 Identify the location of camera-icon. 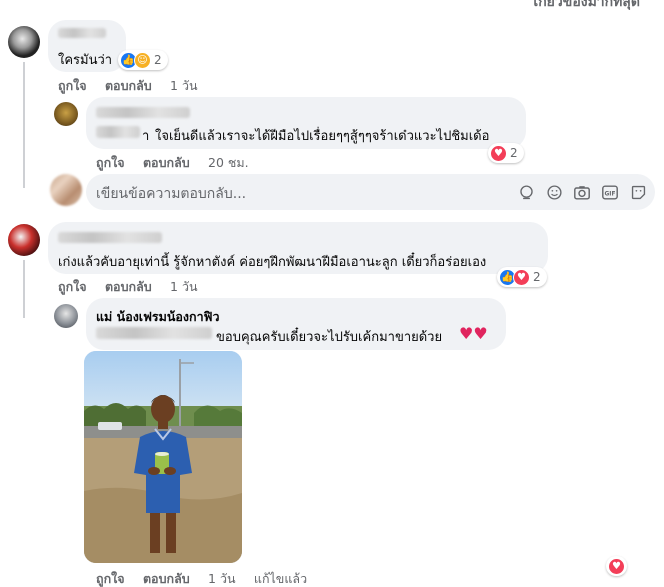
(582, 192).